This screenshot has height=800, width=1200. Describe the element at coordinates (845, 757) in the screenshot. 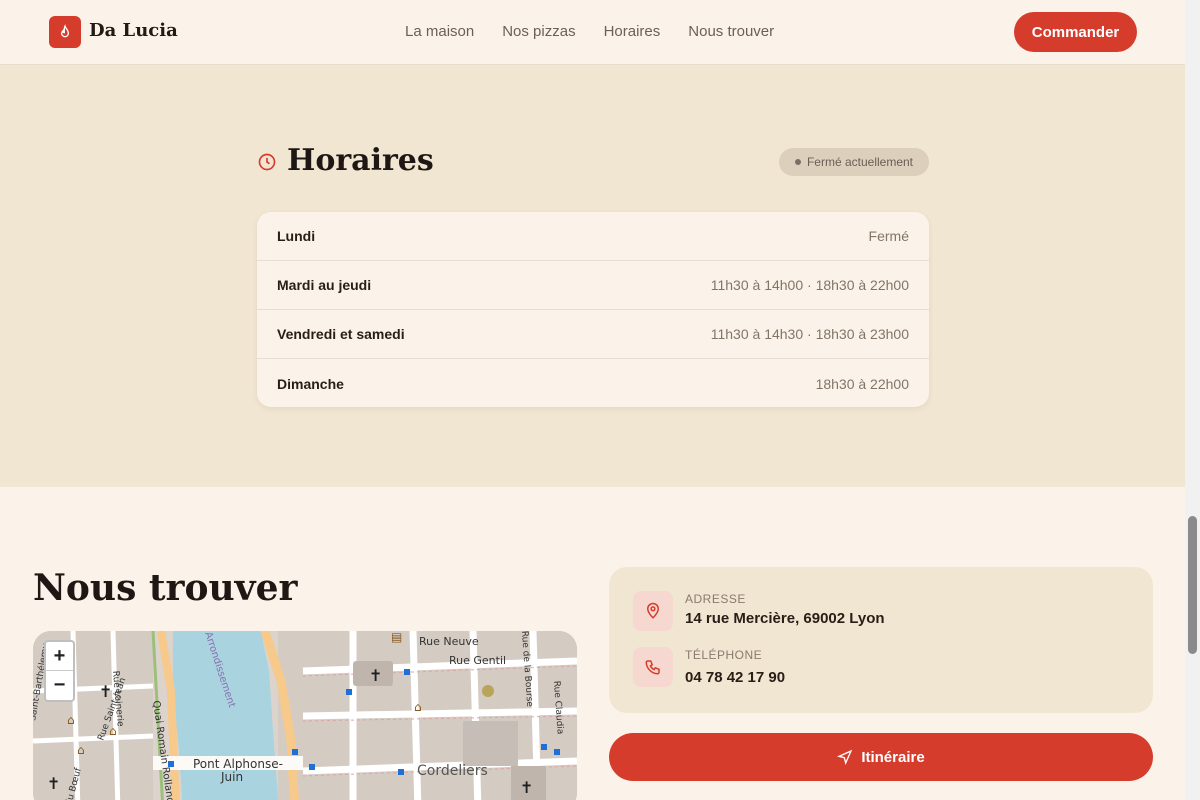

I see `navigation-icon` at that location.